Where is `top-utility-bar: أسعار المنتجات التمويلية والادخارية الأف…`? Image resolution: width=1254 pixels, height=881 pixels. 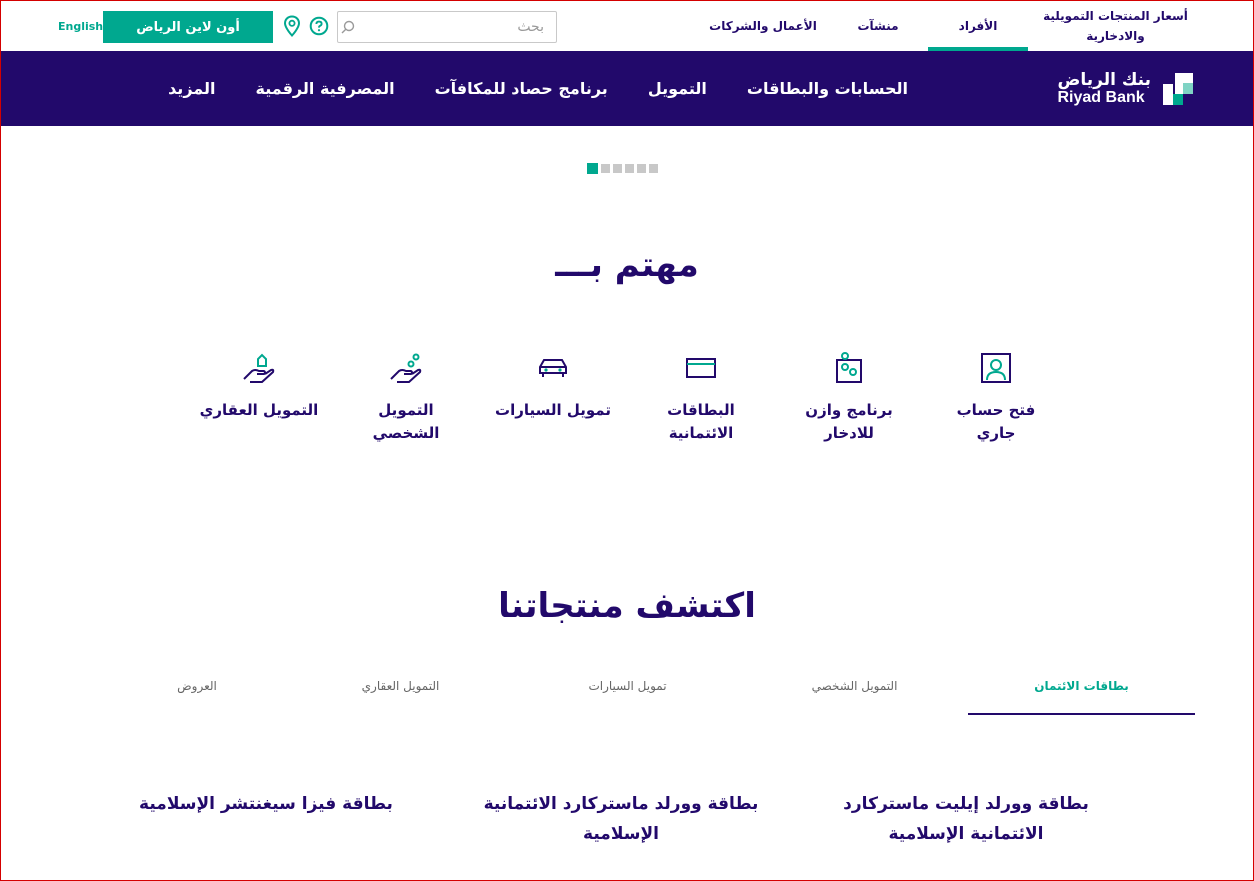
top-utility-bar: أسعار المنتجات التمويلية والادخارية الأف… is located at coordinates (627, 26).